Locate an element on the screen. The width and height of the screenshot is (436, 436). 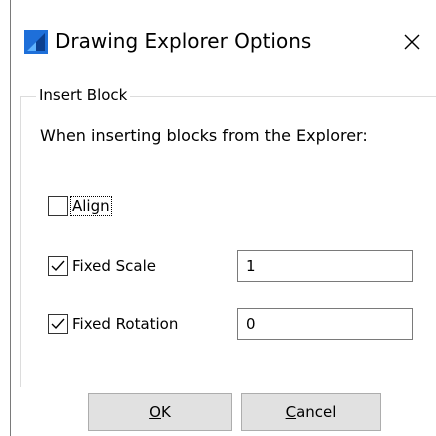
bricscad-logo-icon is located at coordinates (36, 42).